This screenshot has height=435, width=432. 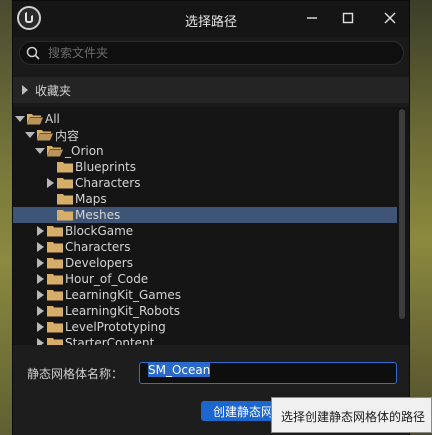 What do you see at coordinates (123, 311) in the screenshot?
I see `tree-item-label: LearningKit_Robots` at bounding box center [123, 311].